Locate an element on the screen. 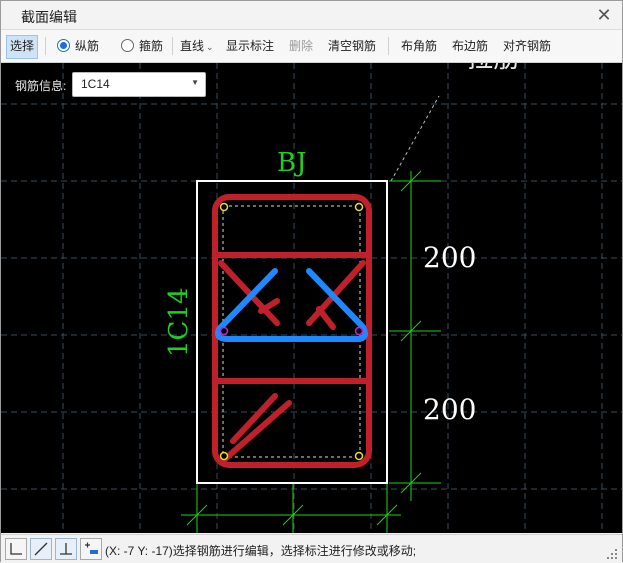  title-bar: 截面编辑 ✕ is located at coordinates (311, 15).